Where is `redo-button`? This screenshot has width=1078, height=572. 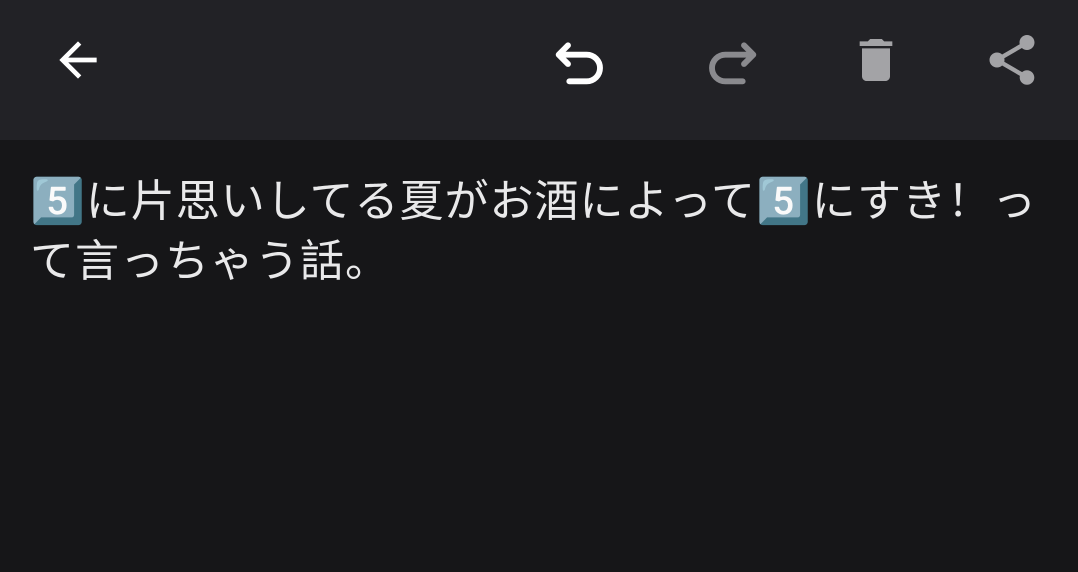
redo-button is located at coordinates (732, 60).